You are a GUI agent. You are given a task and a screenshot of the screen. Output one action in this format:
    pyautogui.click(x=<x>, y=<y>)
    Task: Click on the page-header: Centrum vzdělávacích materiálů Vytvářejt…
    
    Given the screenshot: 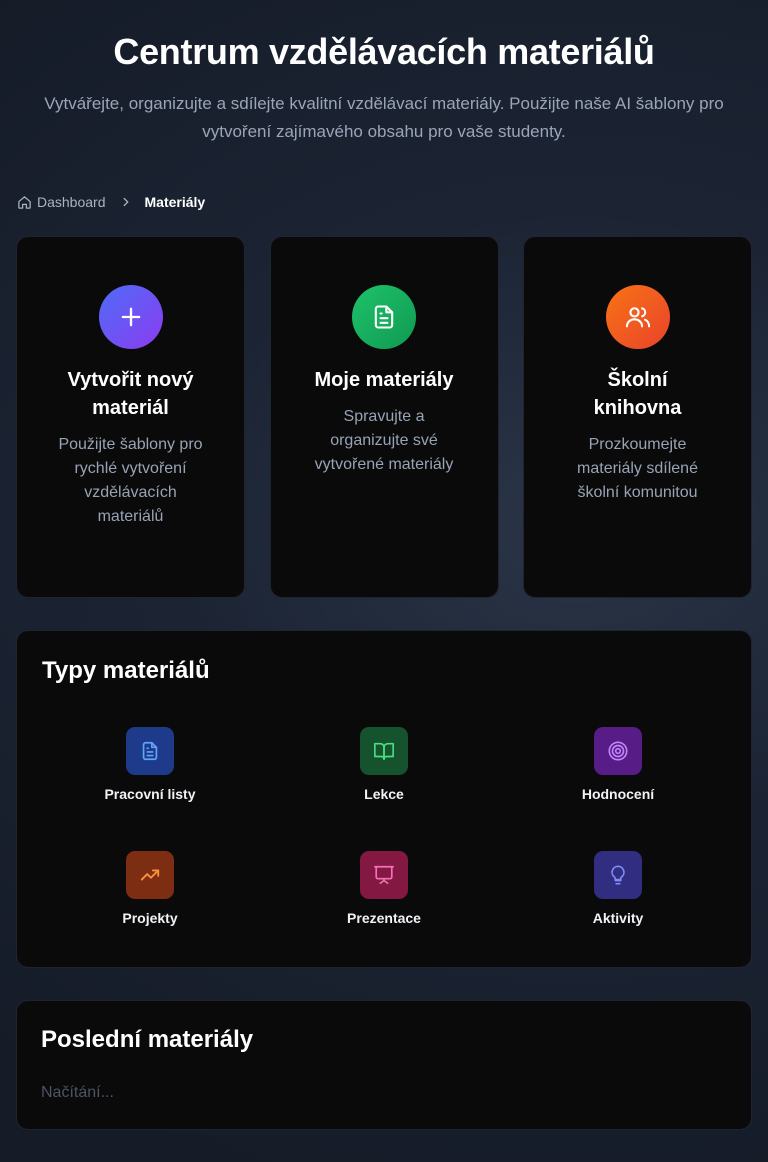 What is the action you would take?
    pyautogui.click(x=384, y=73)
    